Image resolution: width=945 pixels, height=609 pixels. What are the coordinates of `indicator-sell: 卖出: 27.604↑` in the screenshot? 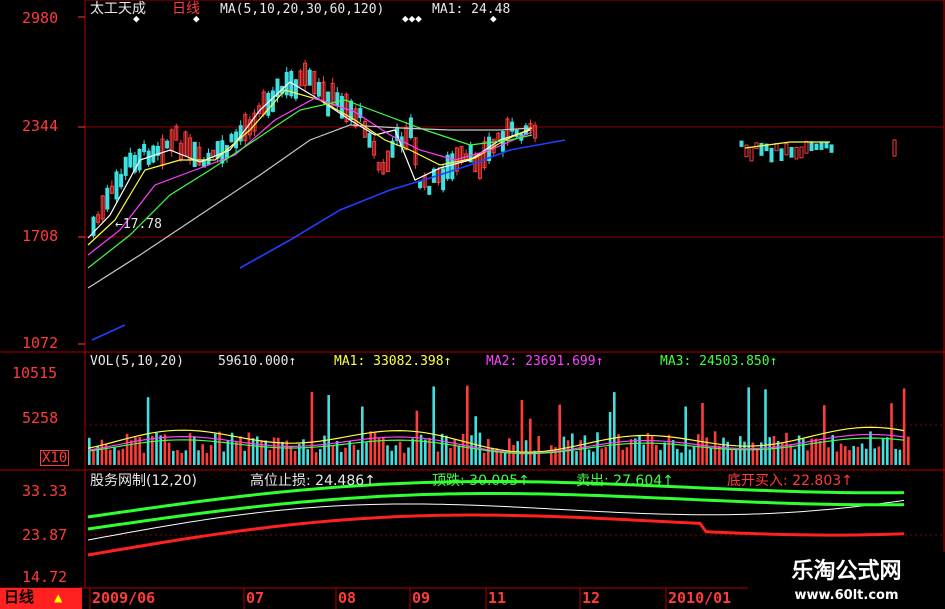 It's located at (625, 481).